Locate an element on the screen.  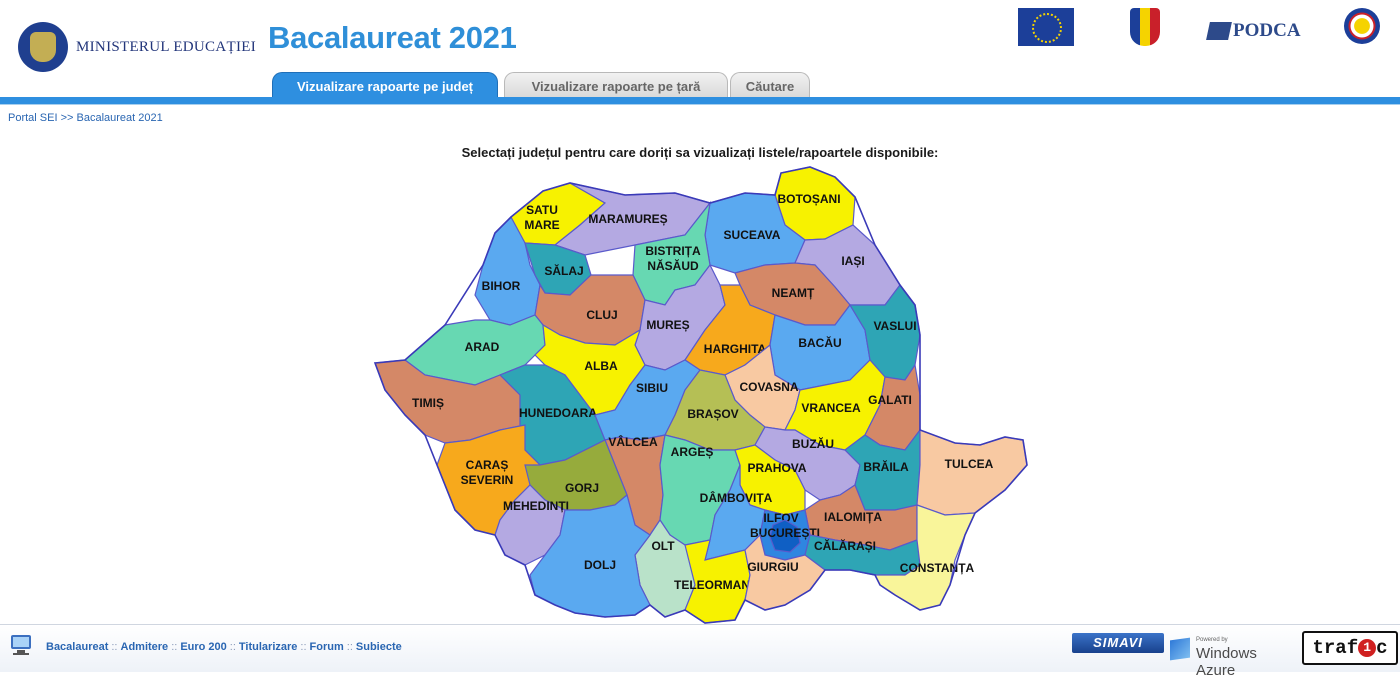
footer-link-admitere: Admitere is located at coordinates (145, 647).